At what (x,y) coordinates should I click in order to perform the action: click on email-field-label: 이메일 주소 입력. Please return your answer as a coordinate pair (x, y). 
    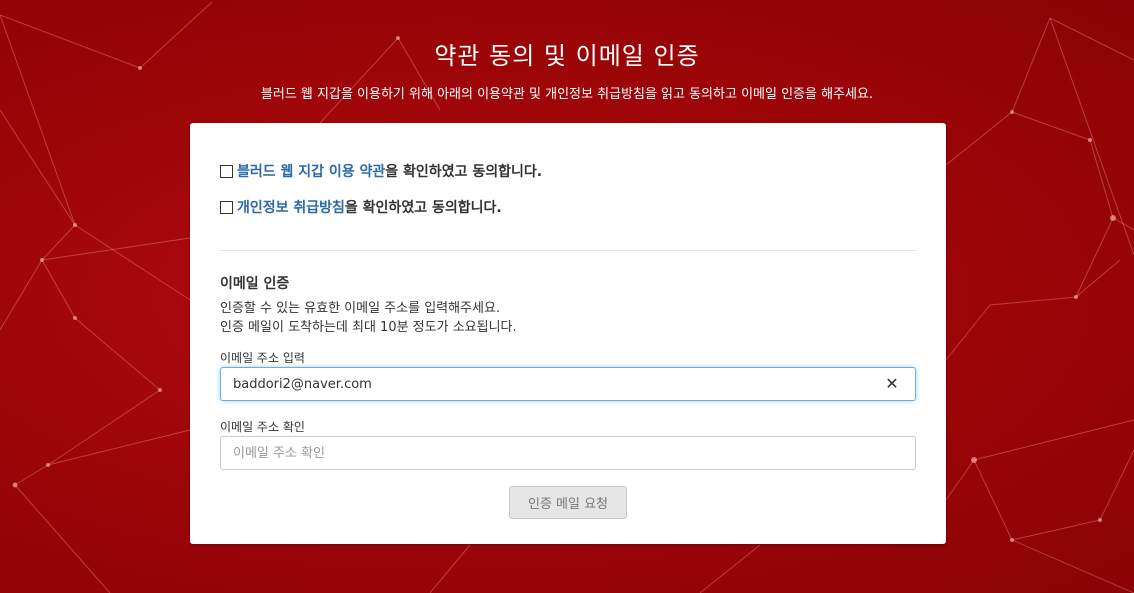
    Looking at the image, I should click on (262, 358).